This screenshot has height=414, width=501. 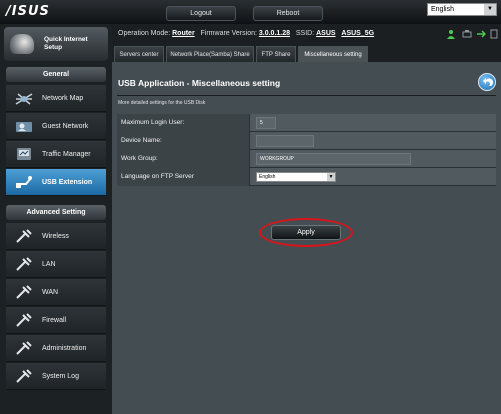 I want to click on max-login-label: Maximum Login User:, so click(x=183, y=123).